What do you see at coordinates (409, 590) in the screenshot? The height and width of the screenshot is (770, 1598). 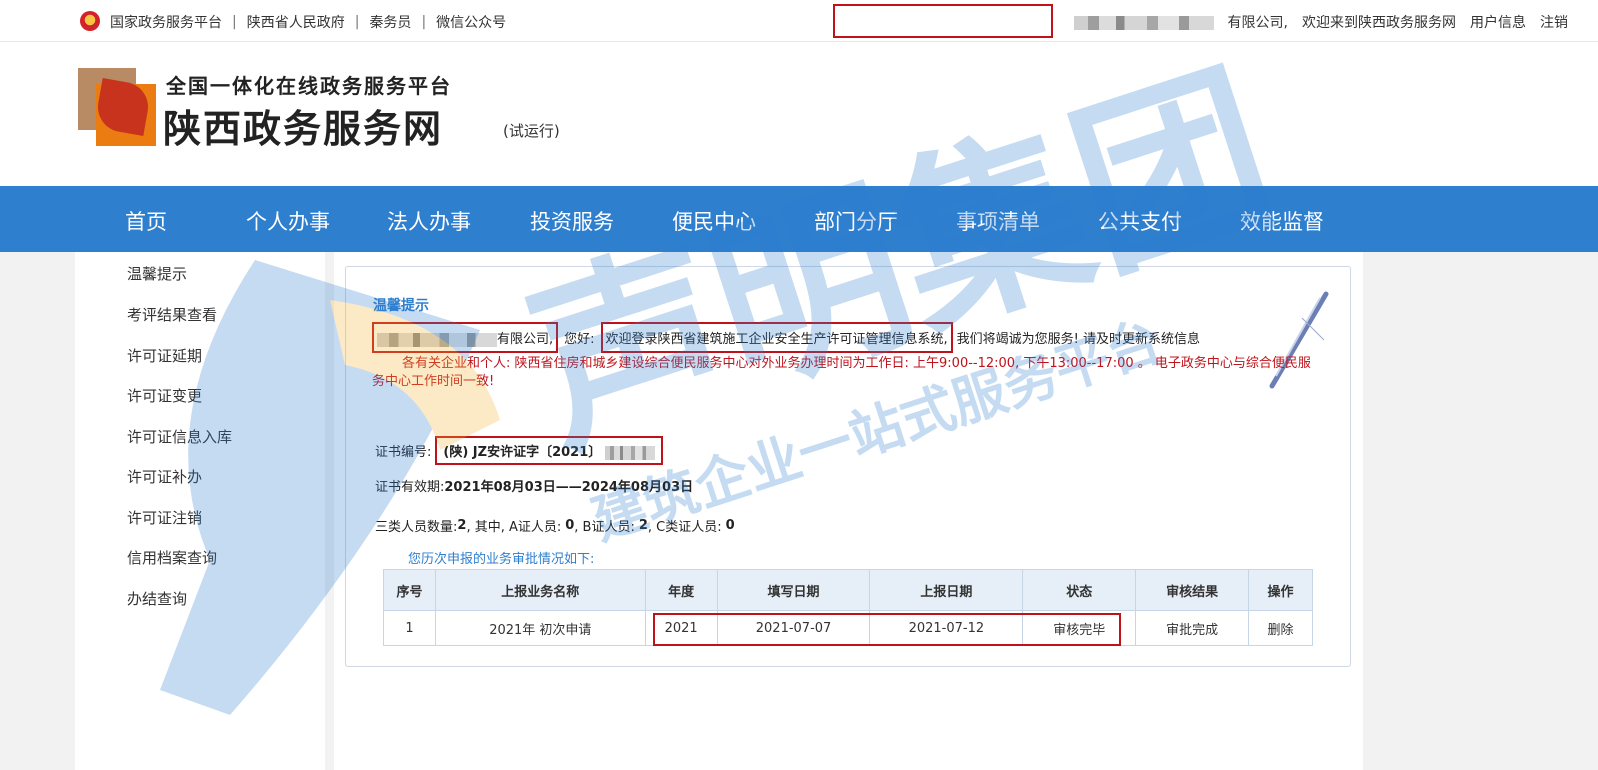 I see `col-header-no: 序号` at bounding box center [409, 590].